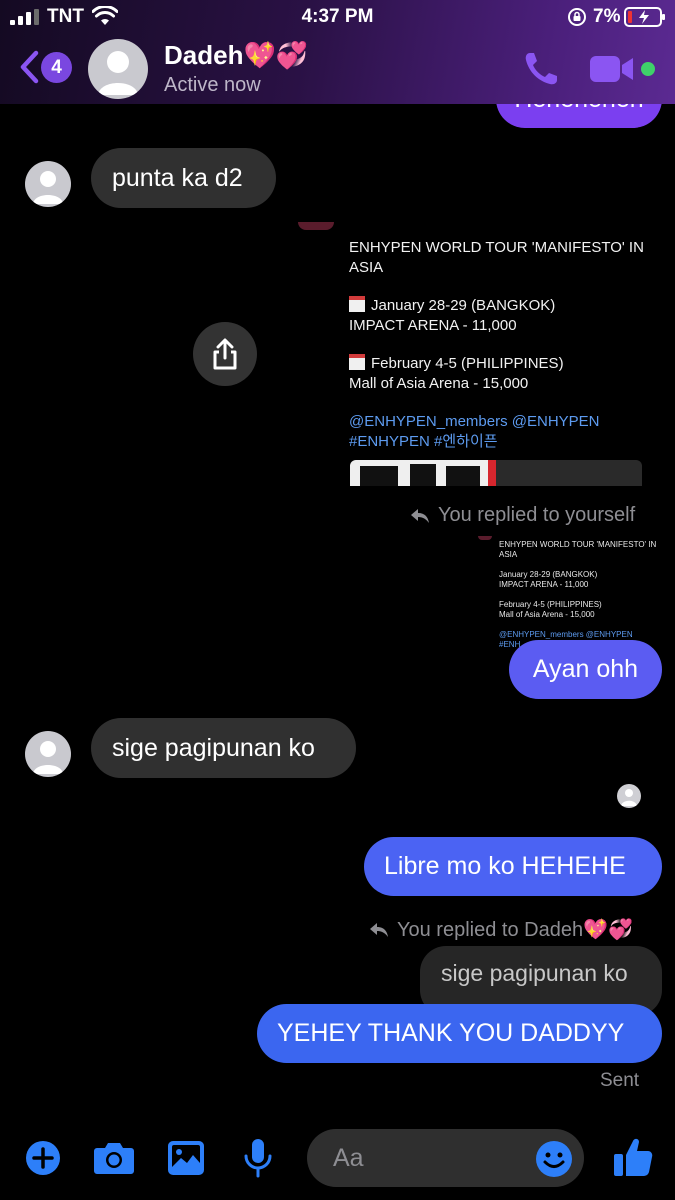 This screenshot has width=675, height=1200. Describe the element at coordinates (316, 226) in the screenshot. I see `shared-post-edge` at that location.